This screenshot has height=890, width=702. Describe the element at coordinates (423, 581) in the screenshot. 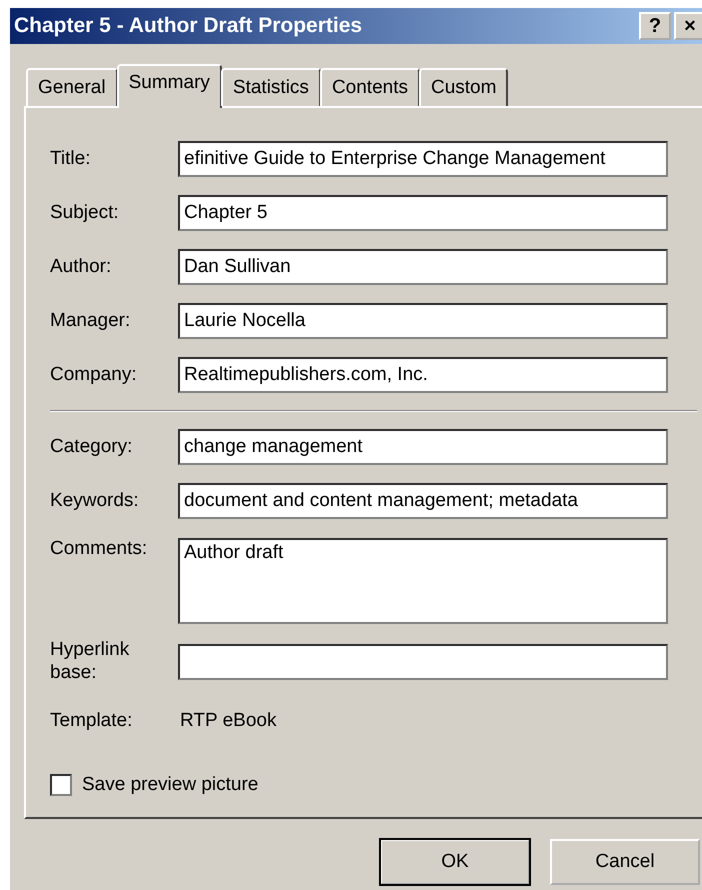

I see `comments-field: Author draft` at that location.